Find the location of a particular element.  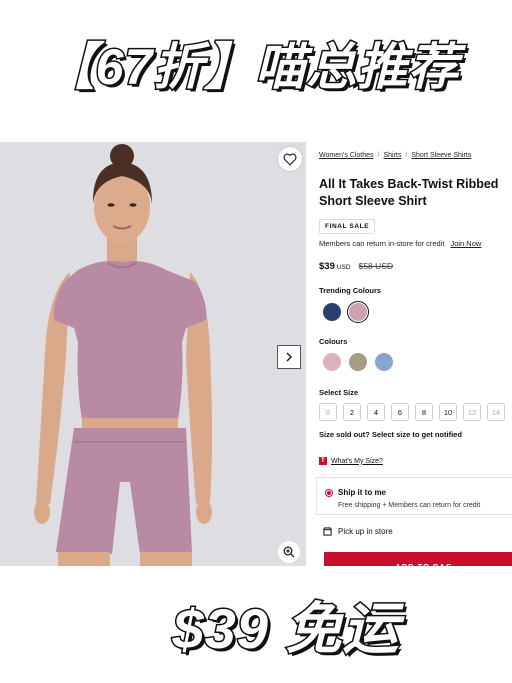

size-option: 2 is located at coordinates (352, 412).